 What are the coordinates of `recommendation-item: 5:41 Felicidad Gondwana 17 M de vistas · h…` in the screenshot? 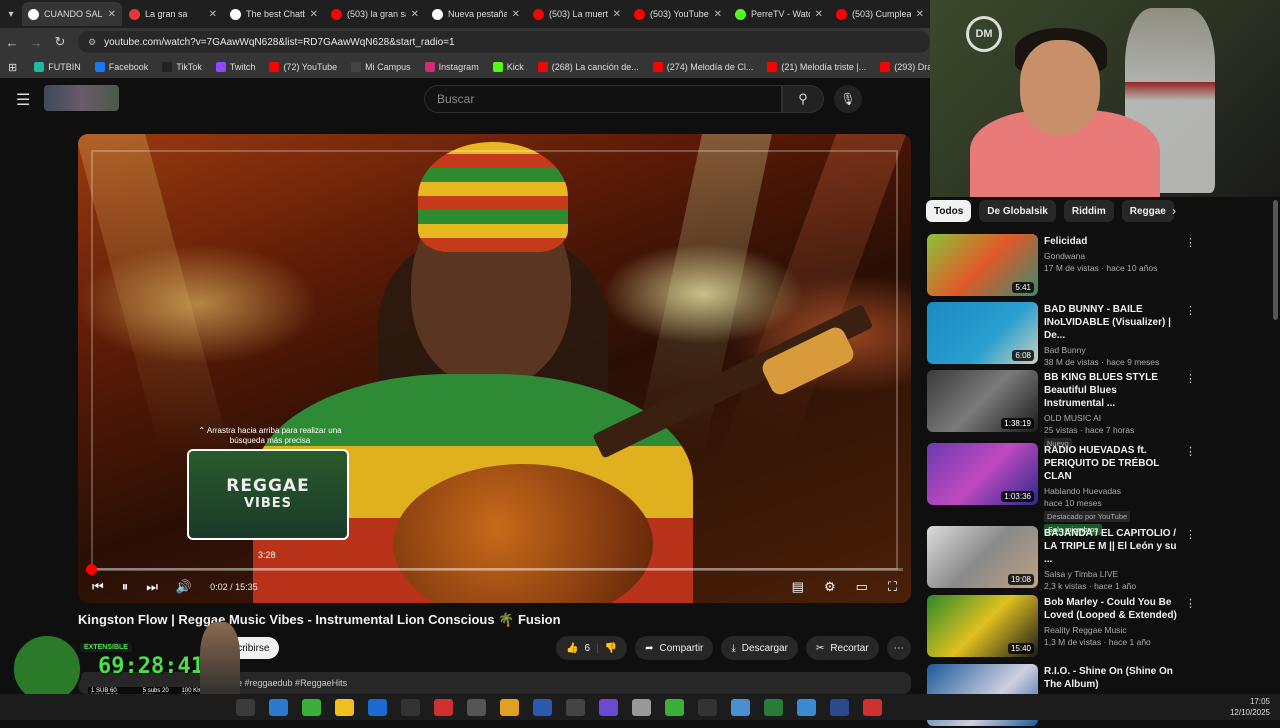 It's located at (1099, 266).